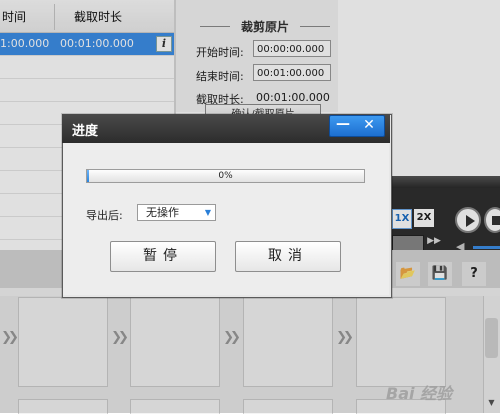  What do you see at coordinates (208, 212) in the screenshot?
I see `chevron-down-icon: ▼` at bounding box center [208, 212].